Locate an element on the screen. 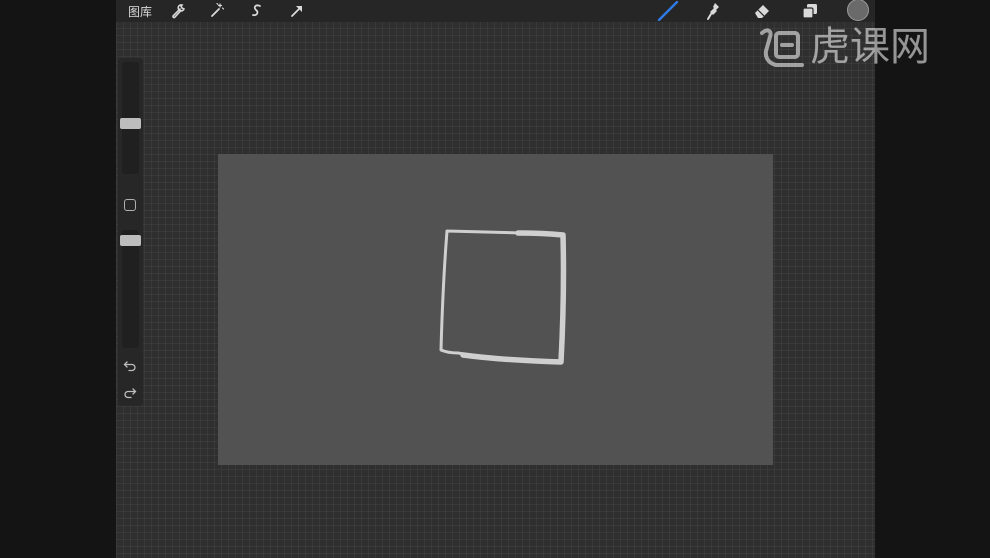  canvas-drawing is located at coordinates (503, 297).